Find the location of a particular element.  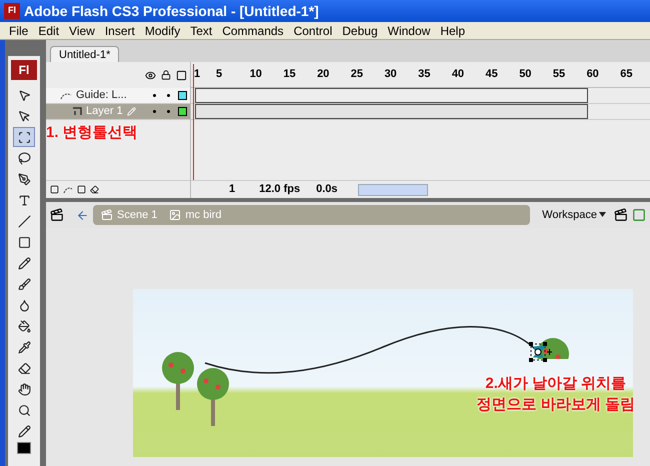

current-frame: 1 is located at coordinates (232, 189).